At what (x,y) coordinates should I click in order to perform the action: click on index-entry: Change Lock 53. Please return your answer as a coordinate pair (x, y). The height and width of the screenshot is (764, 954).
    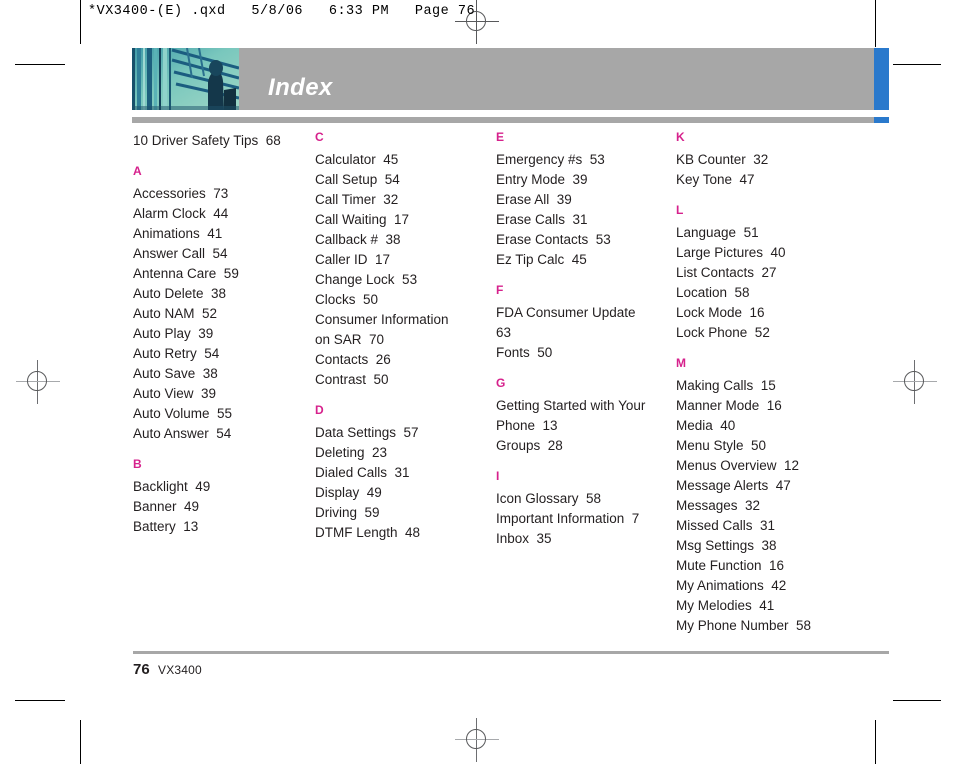
    Looking at the image, I should click on (403, 280).